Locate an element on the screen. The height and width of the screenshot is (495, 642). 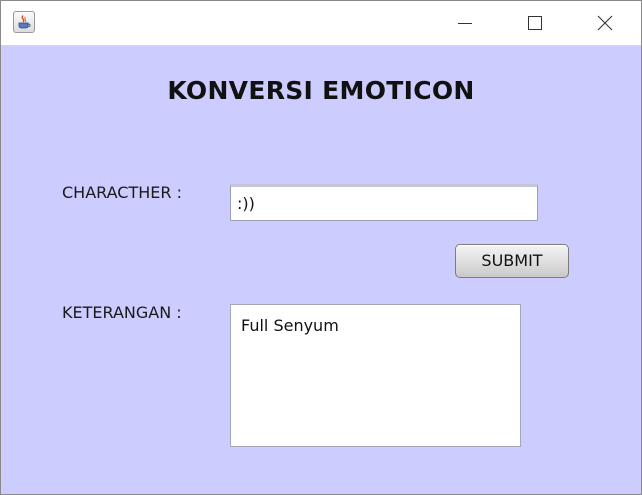
form-title: KONVERSI EMOTICON is located at coordinates (321, 90).